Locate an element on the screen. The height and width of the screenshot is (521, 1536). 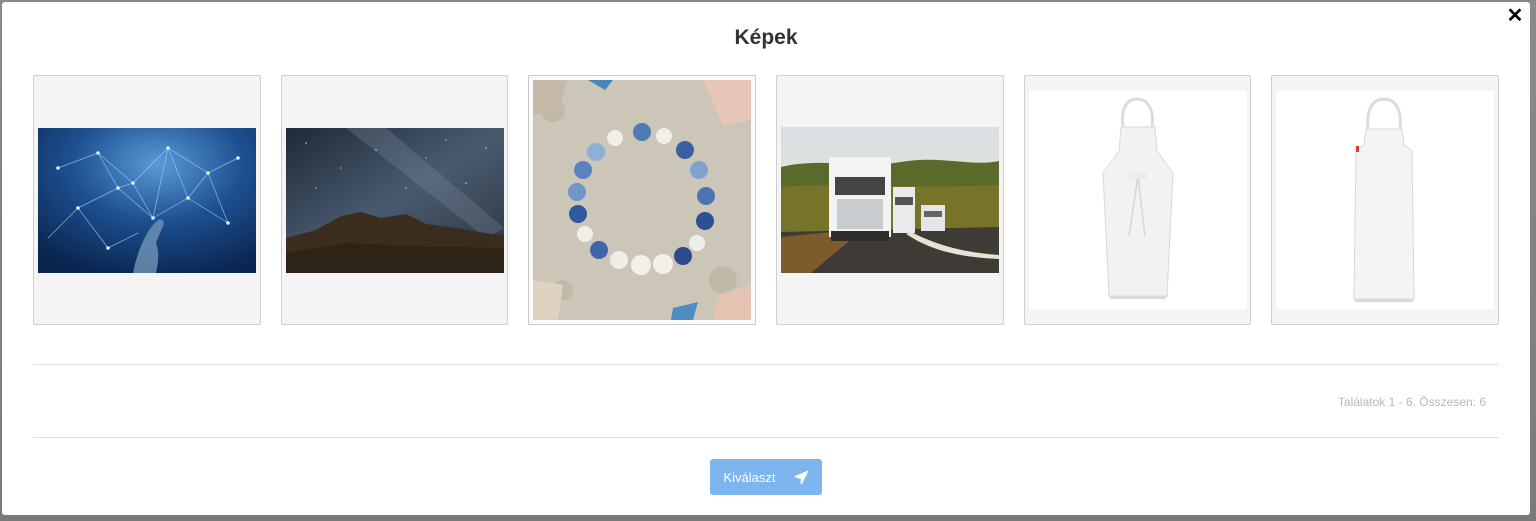
modal-title: Képek is located at coordinates (766, 37).